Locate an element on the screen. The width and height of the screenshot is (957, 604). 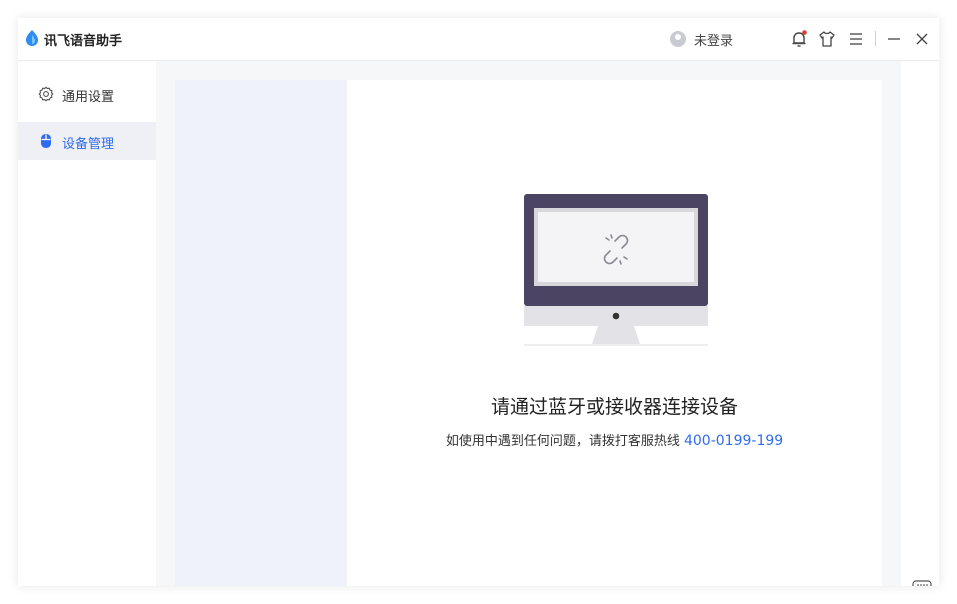
titlebar-separator is located at coordinates (875, 38).